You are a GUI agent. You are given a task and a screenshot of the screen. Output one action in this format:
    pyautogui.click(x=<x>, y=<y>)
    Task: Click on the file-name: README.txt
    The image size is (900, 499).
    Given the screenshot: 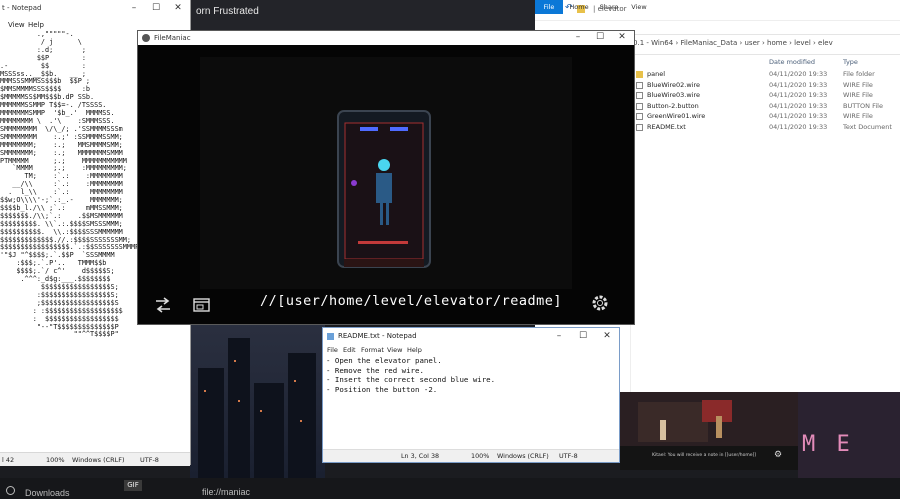 What is the action you would take?
    pyautogui.click(x=666, y=126)
    